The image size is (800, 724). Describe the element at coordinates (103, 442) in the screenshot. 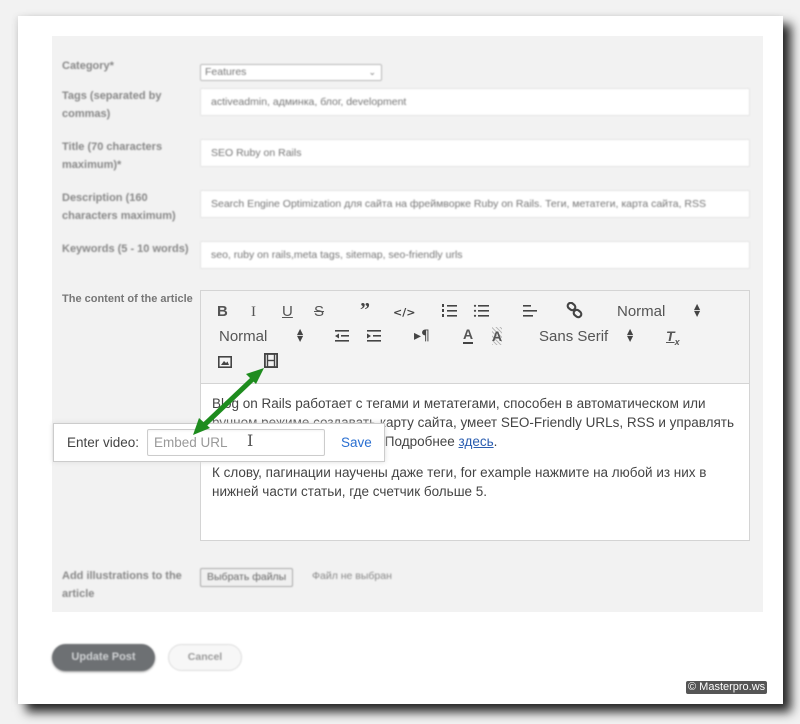

I see `enter-video-label: Enter video:` at that location.